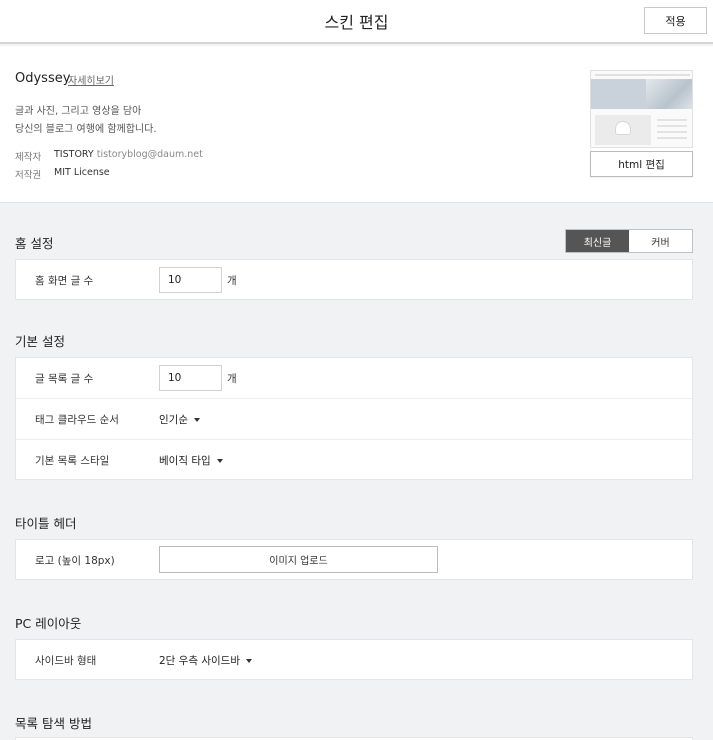 The image size is (713, 740). Describe the element at coordinates (354, 459) in the screenshot. I see `list-style-row: 기본 목록 스타일 베이직 타입` at that location.